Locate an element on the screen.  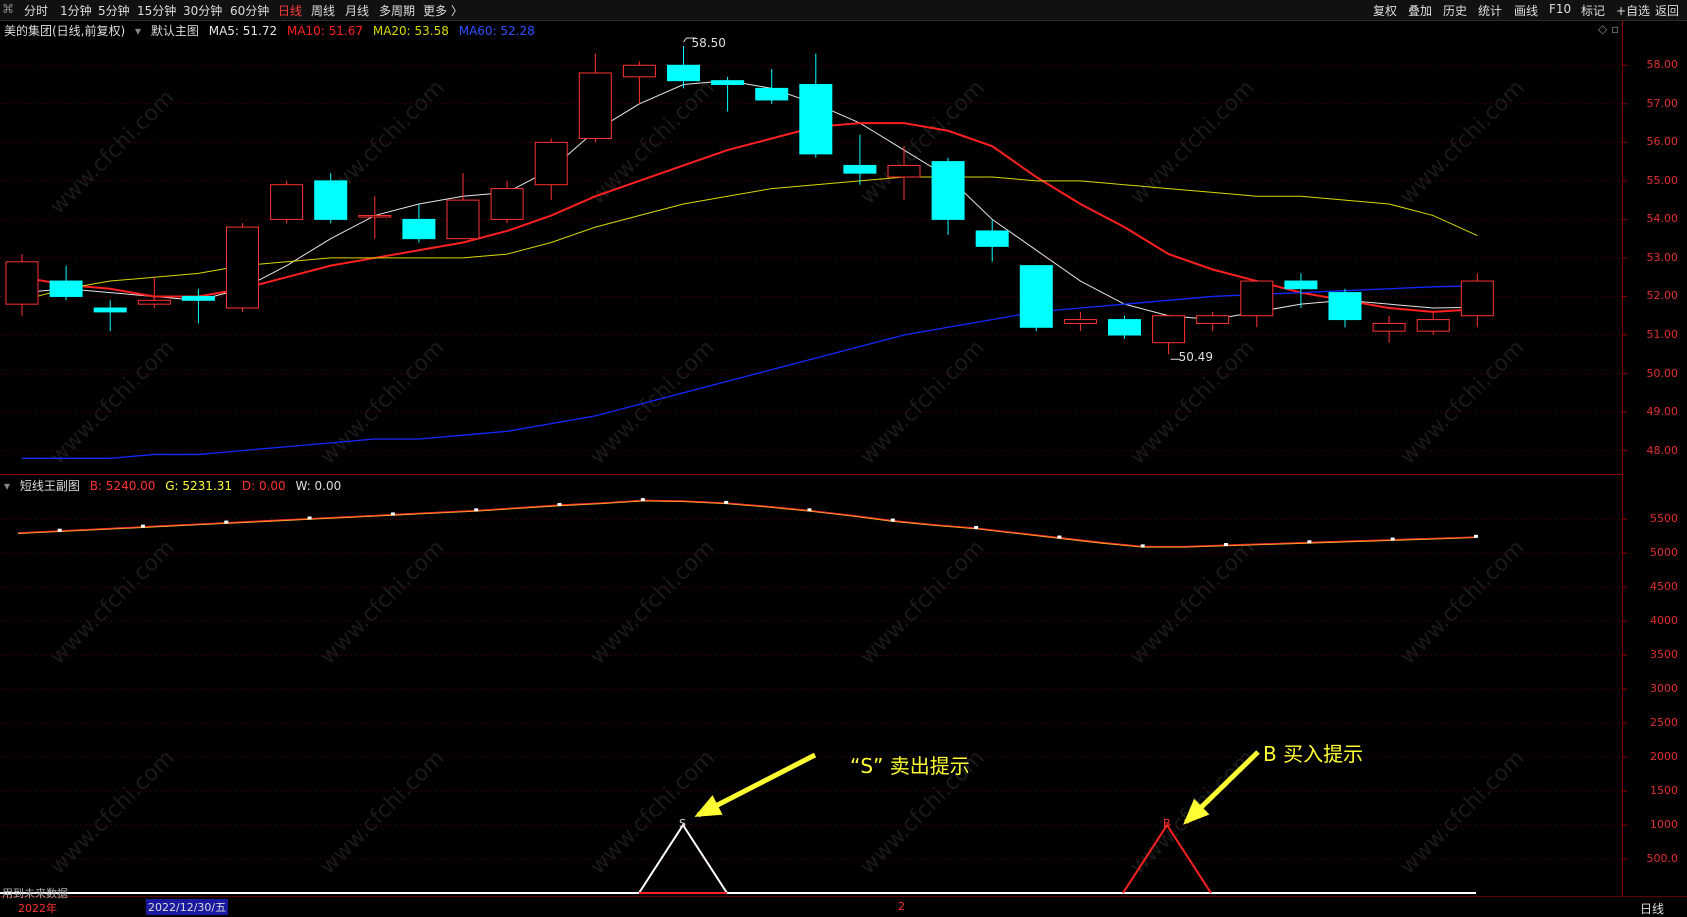
y-tick-label: 55.00 is located at coordinates (1662, 180).